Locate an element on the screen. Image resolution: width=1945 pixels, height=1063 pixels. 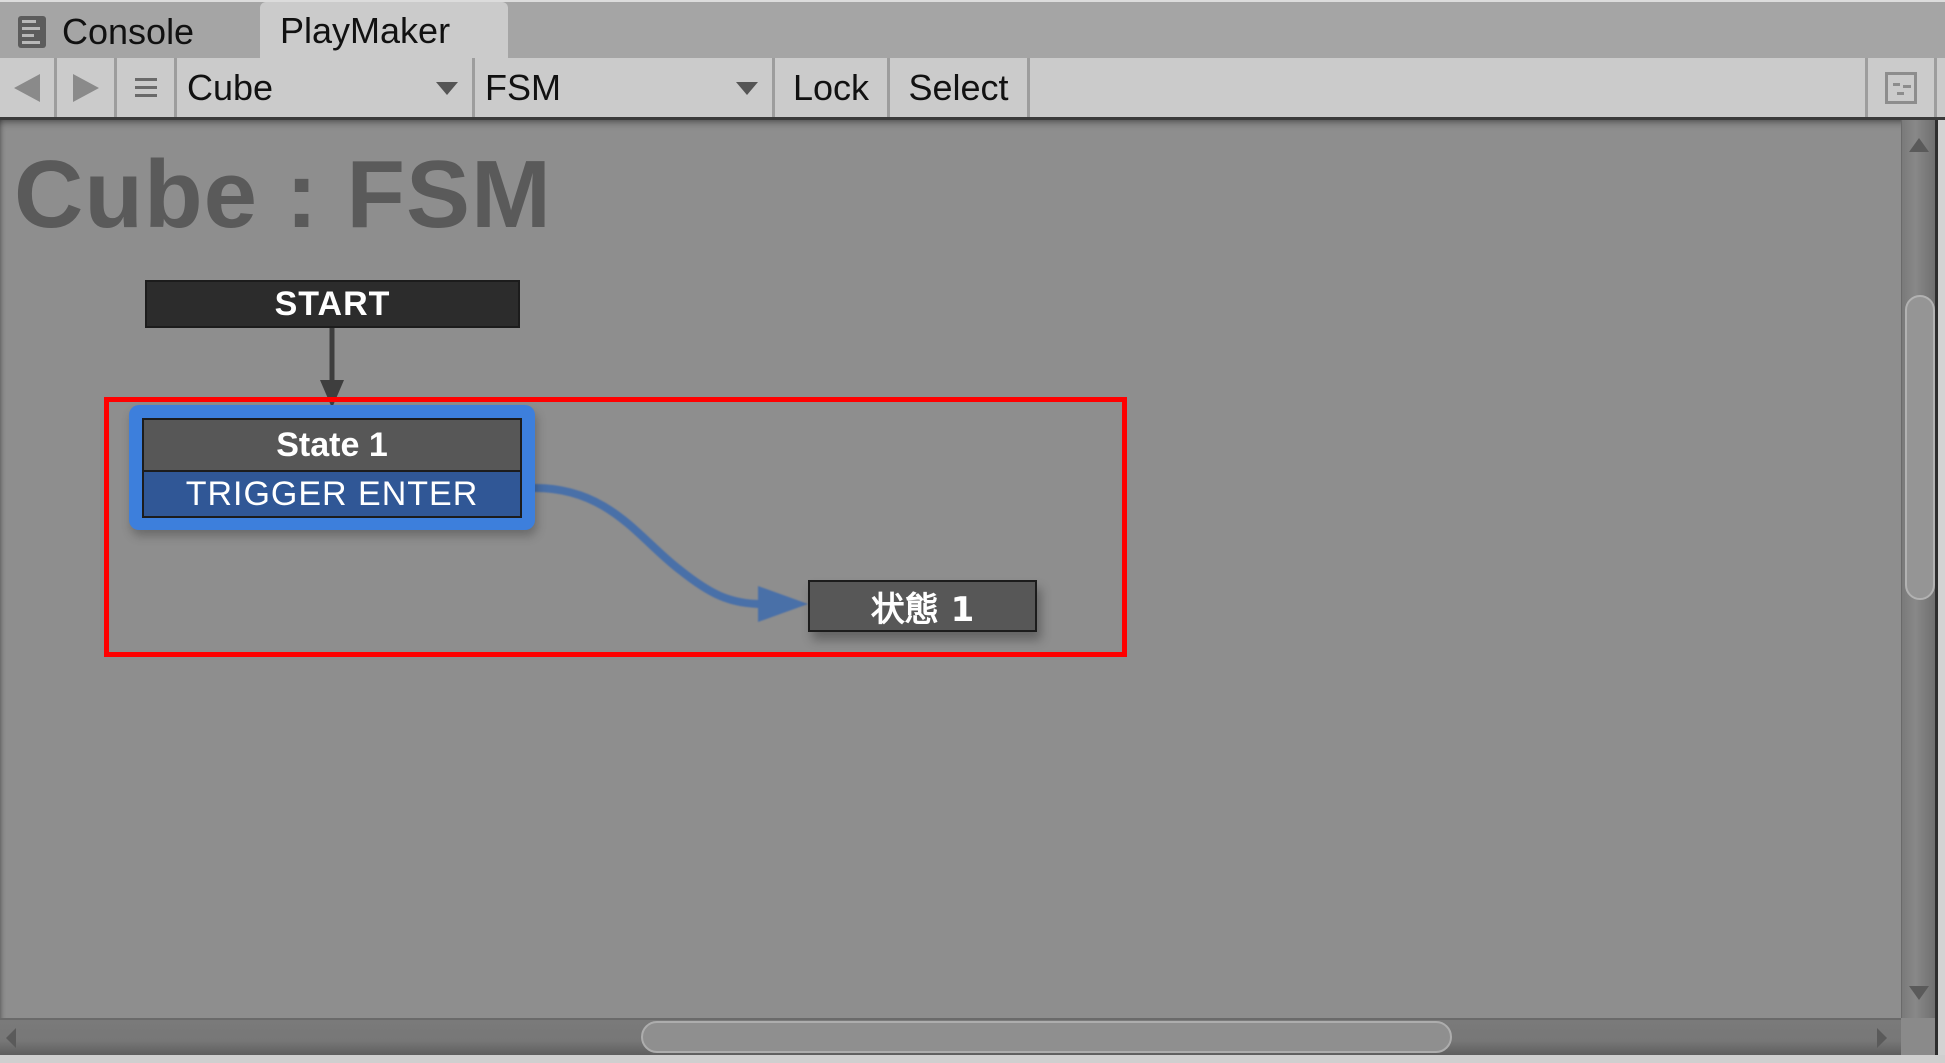
trigger-enter-transition-arrow is located at coordinates (669, 553).